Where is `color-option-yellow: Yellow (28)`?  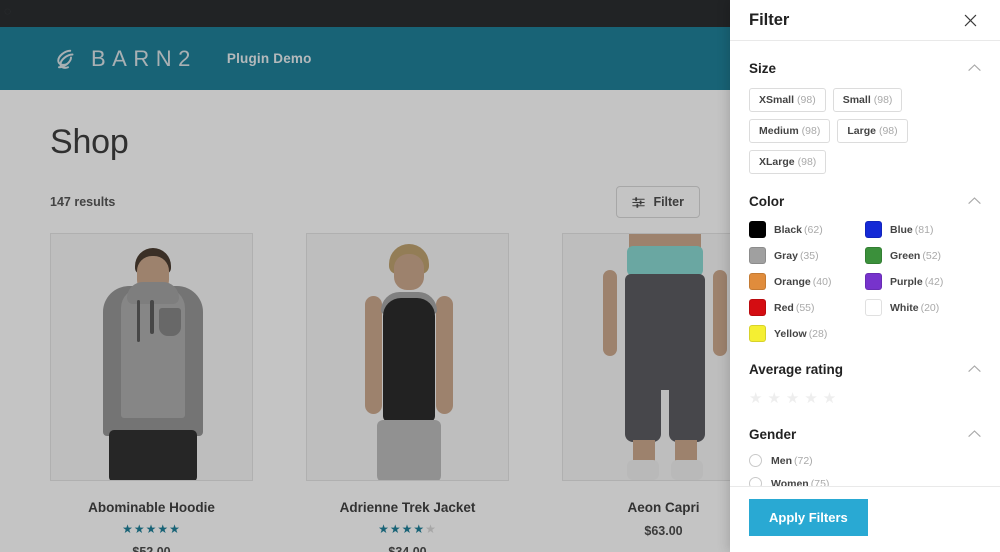
color-option-yellow: Yellow (28) is located at coordinates (807, 333).